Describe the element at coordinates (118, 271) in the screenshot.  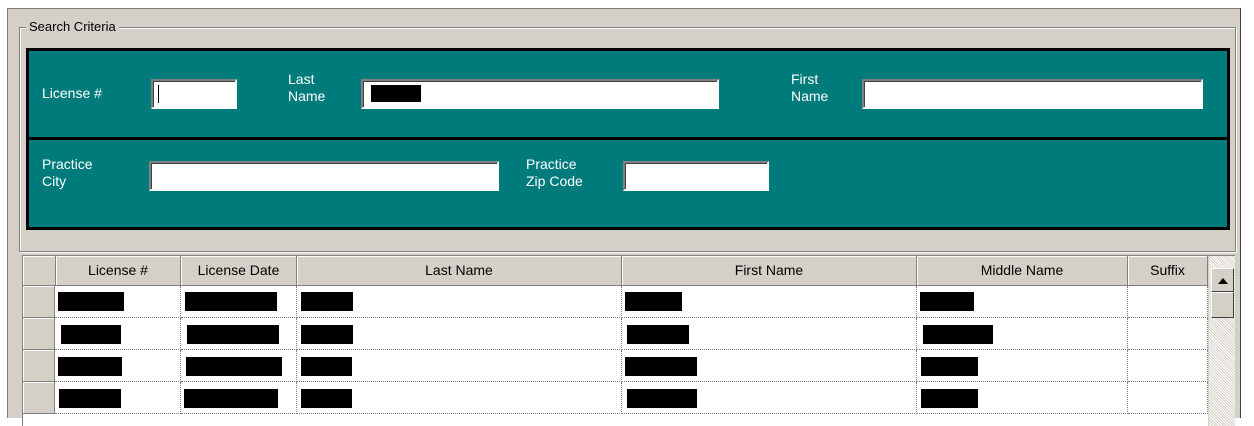
I see `column-header-license: License #` at that location.